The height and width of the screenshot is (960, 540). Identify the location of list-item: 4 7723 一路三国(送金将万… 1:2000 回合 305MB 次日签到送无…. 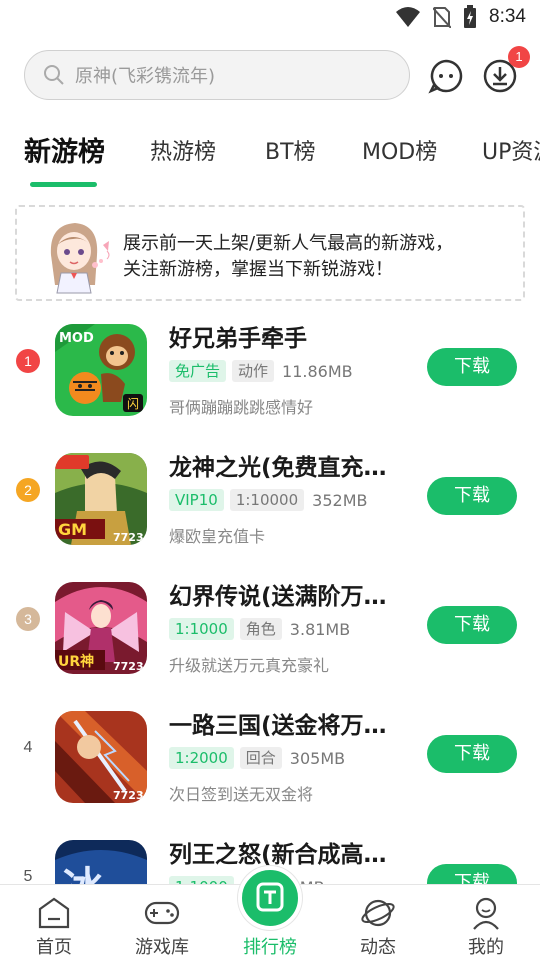
(270, 751).